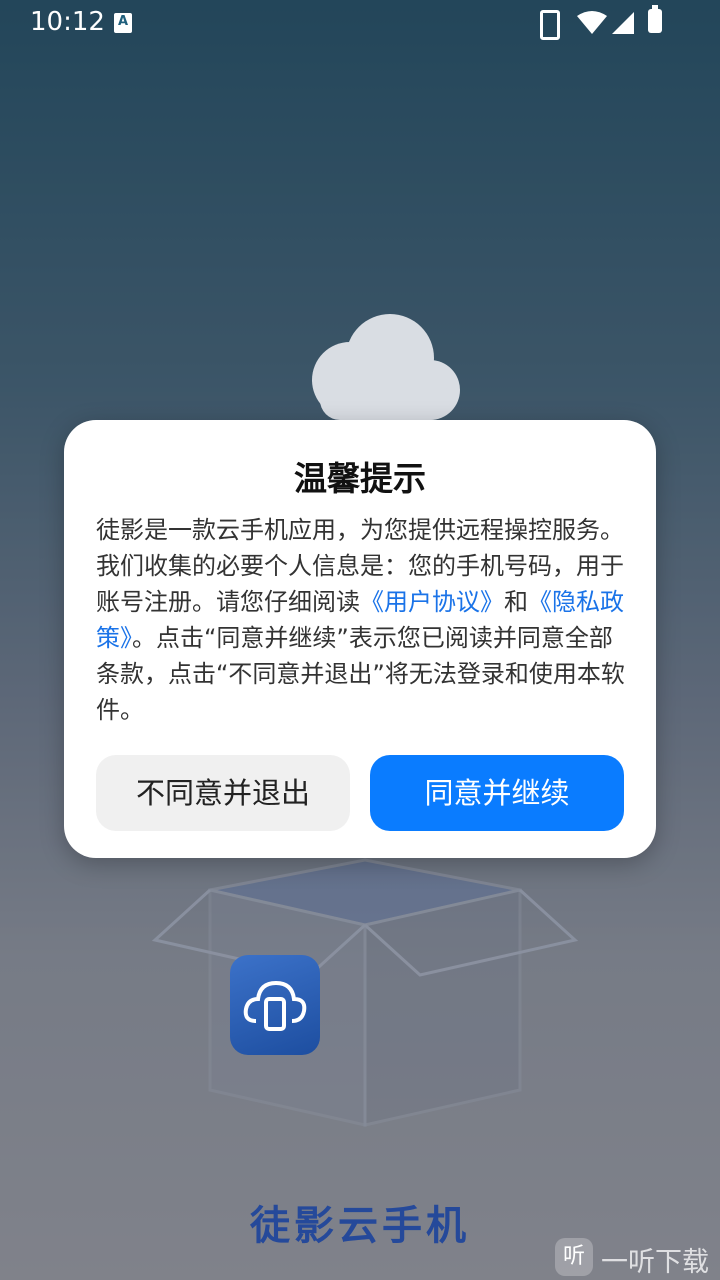 The width and height of the screenshot is (720, 1280). I want to click on watermark-text: 一听下载, so click(655, 1262).